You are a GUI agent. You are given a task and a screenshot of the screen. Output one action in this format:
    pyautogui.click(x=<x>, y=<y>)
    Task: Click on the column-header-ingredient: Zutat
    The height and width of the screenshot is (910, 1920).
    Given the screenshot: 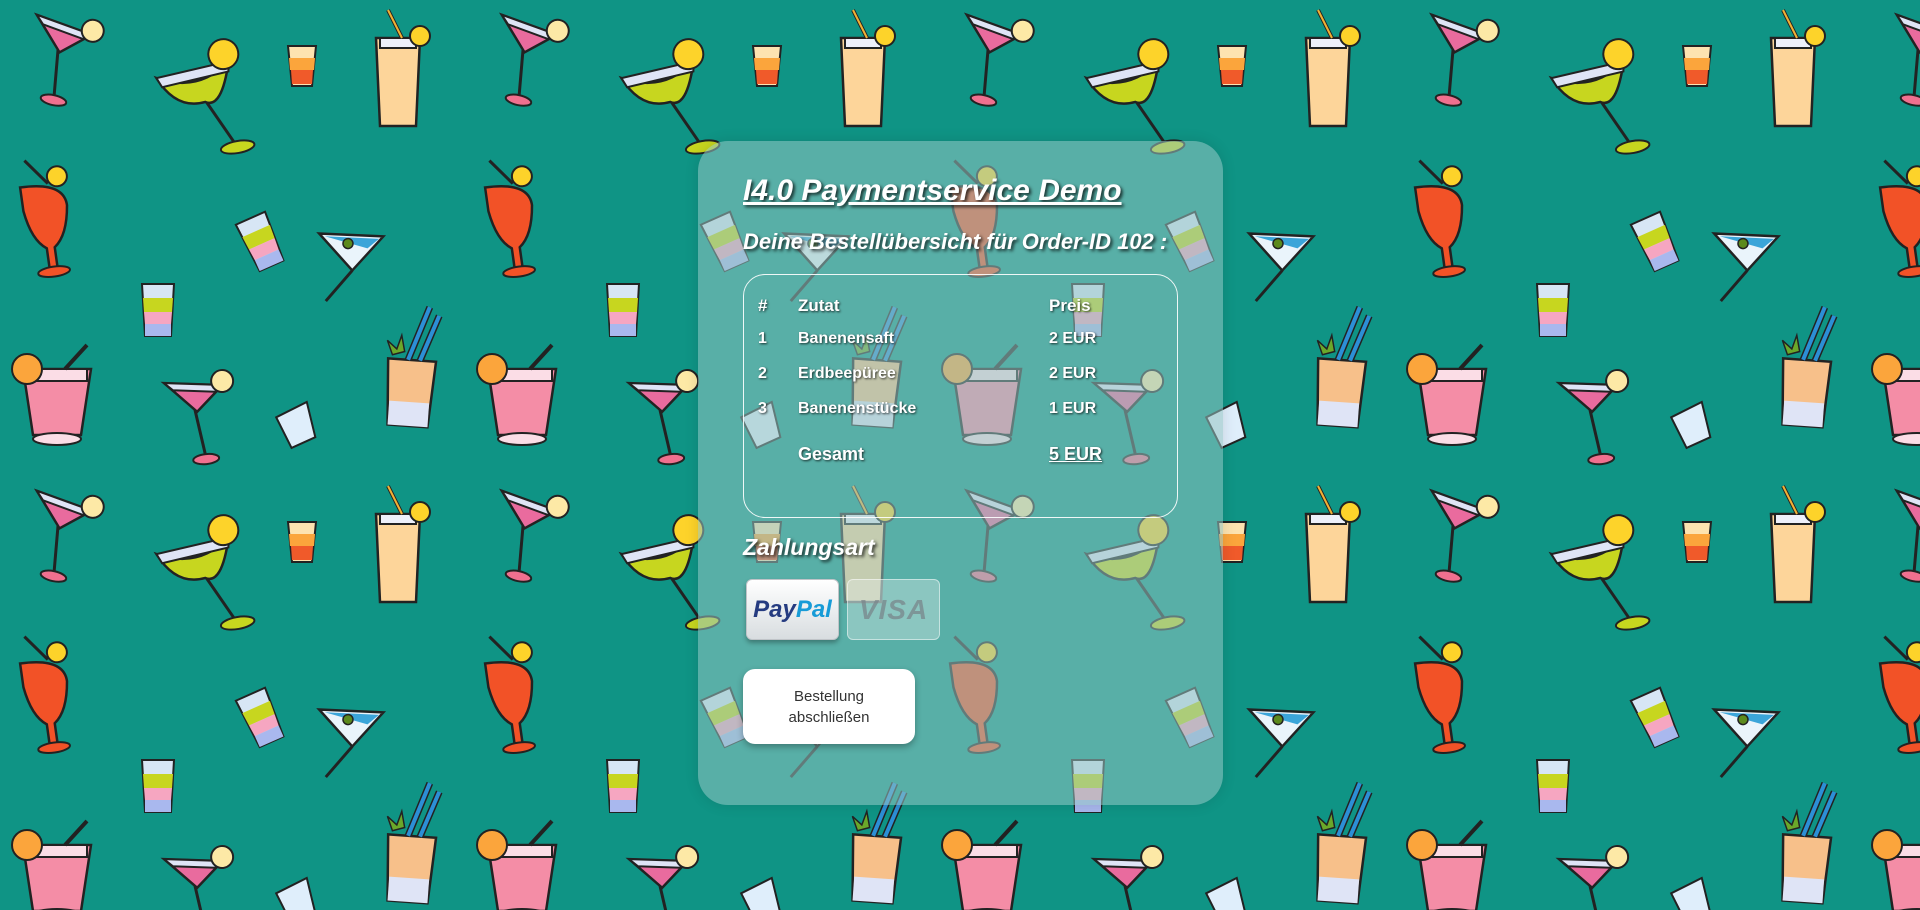 What is the action you would take?
    pyautogui.click(x=819, y=305)
    